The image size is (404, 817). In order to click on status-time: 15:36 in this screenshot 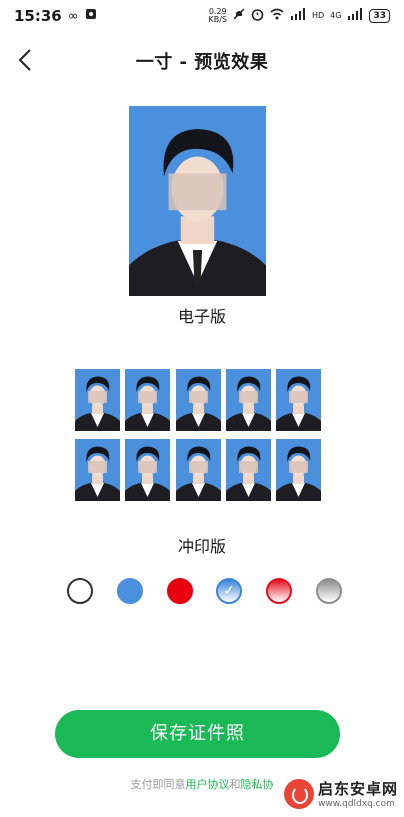, I will do `click(38, 16)`.